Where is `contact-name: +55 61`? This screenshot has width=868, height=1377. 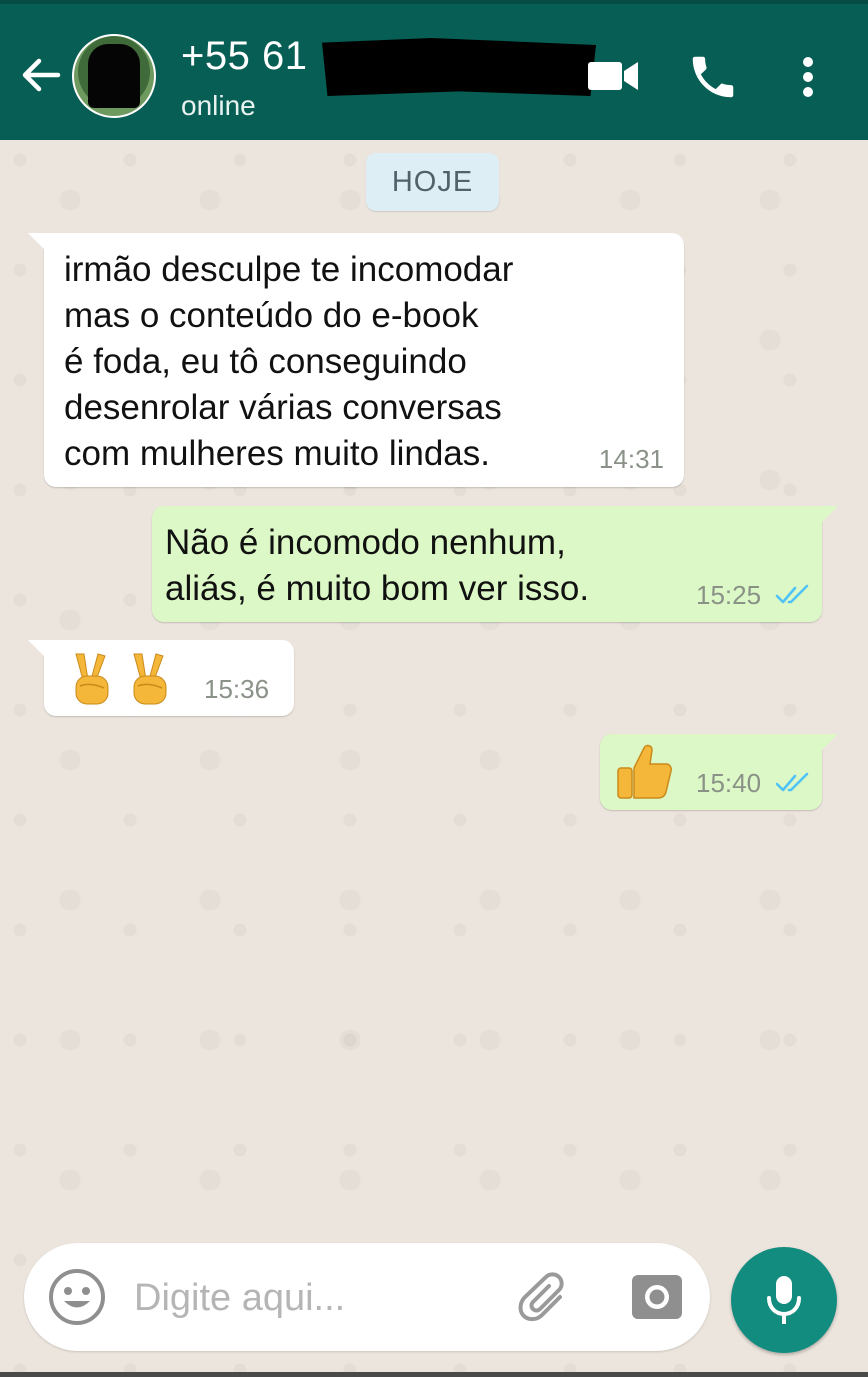
contact-name: +55 61 is located at coordinates (244, 56).